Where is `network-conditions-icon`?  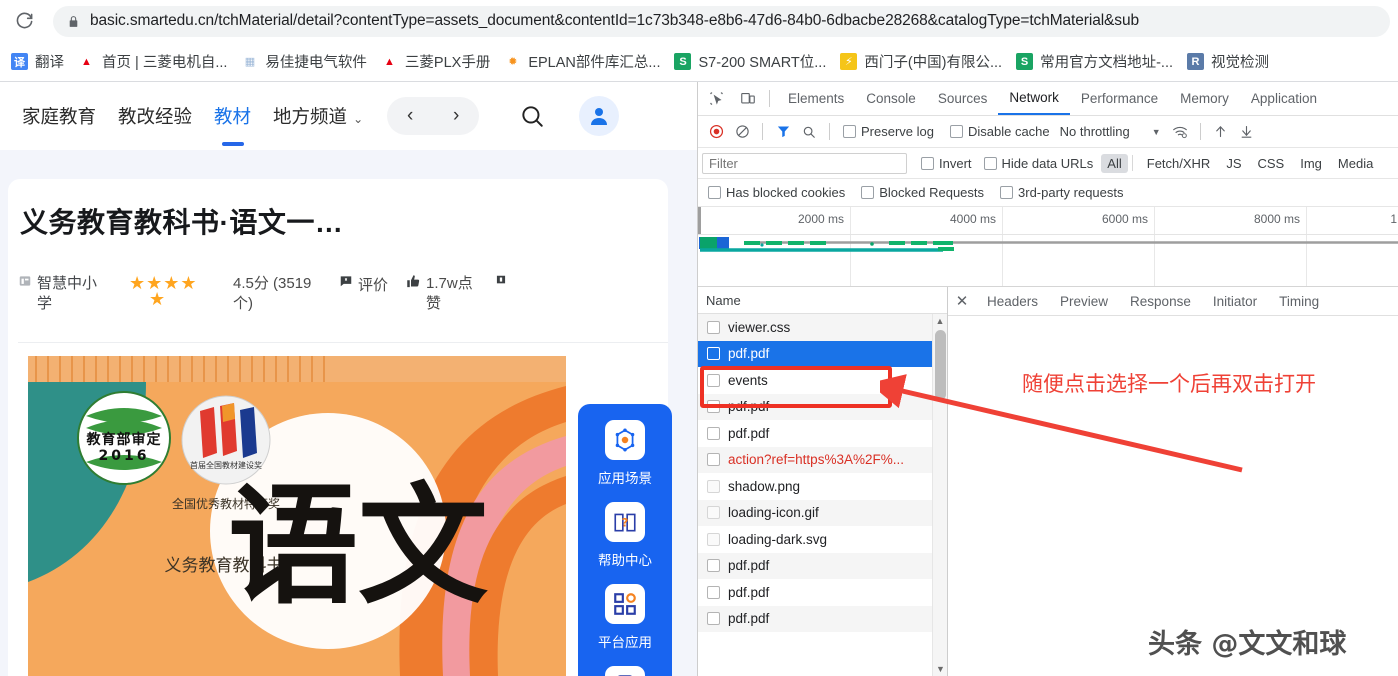
network-conditions-icon is located at coordinates (1180, 132).